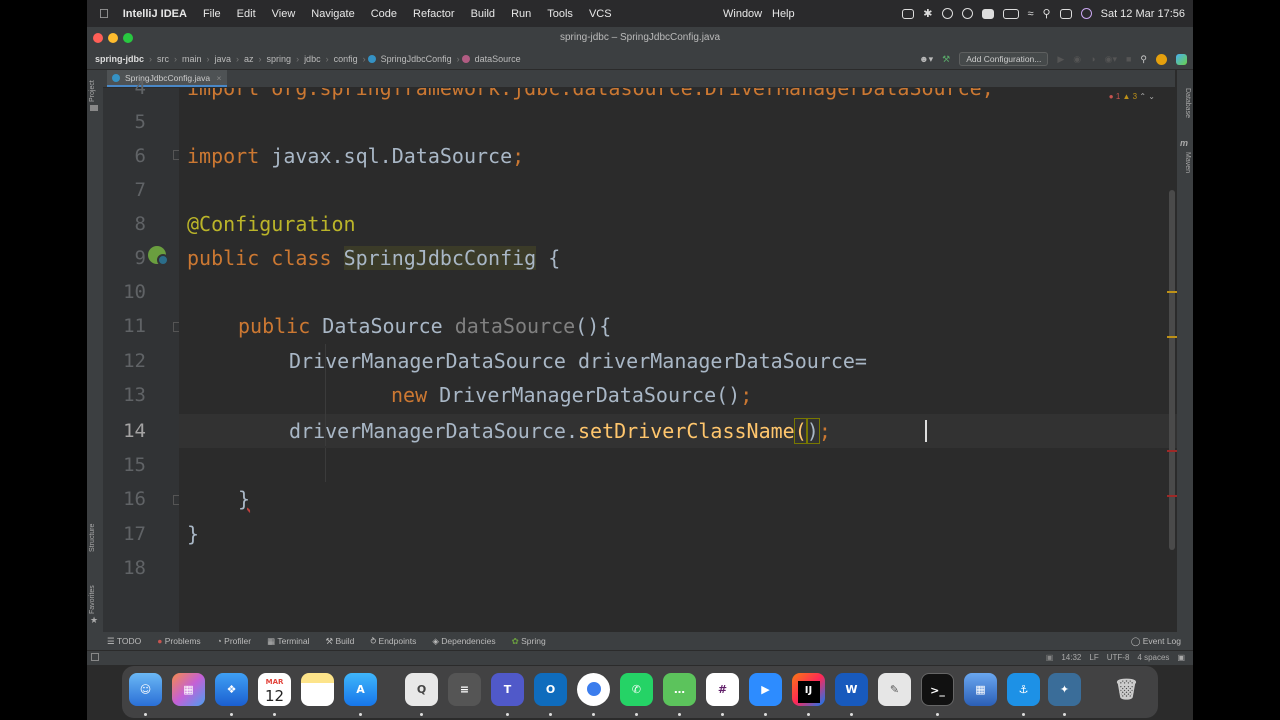 This screenshot has width=1280, height=720. I want to click on tool-spring: ✿ Spring, so click(529, 641).